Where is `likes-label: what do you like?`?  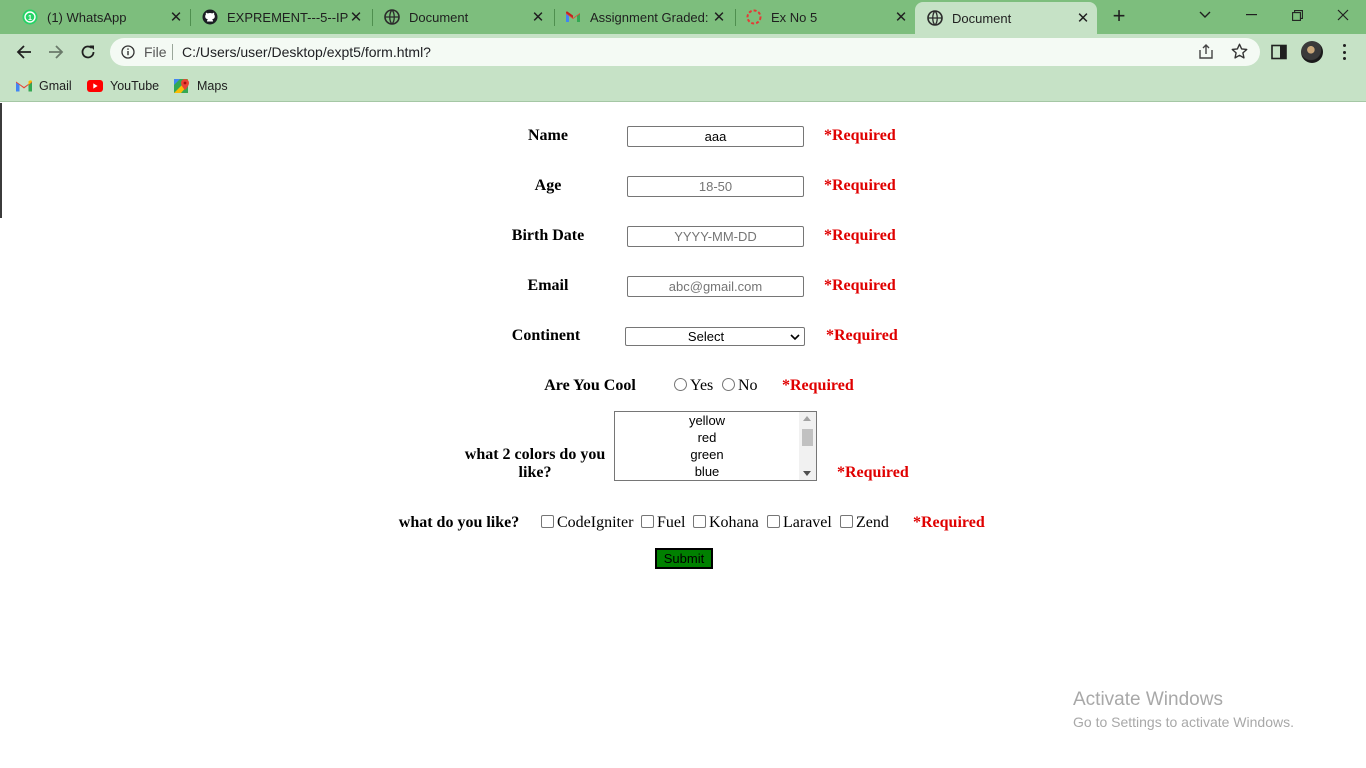 likes-label: what do you like? is located at coordinates (459, 522).